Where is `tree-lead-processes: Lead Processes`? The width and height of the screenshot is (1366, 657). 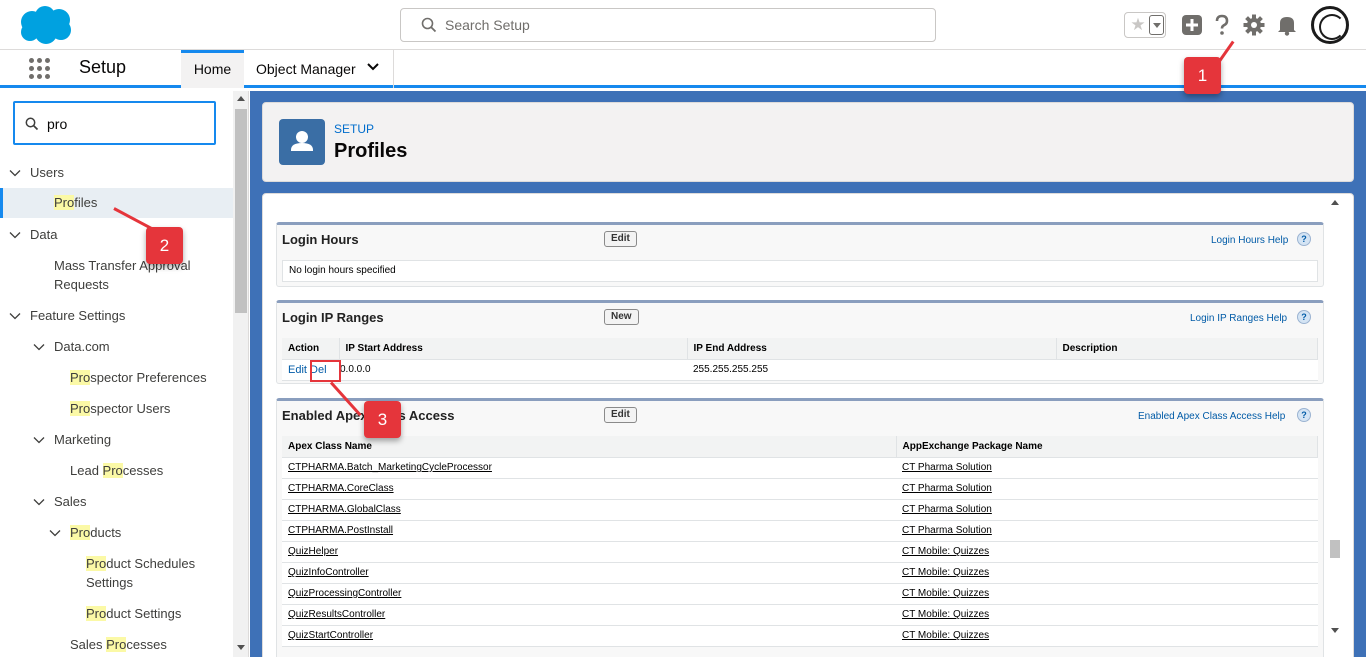 tree-lead-processes: Lead Processes is located at coordinates (116, 471).